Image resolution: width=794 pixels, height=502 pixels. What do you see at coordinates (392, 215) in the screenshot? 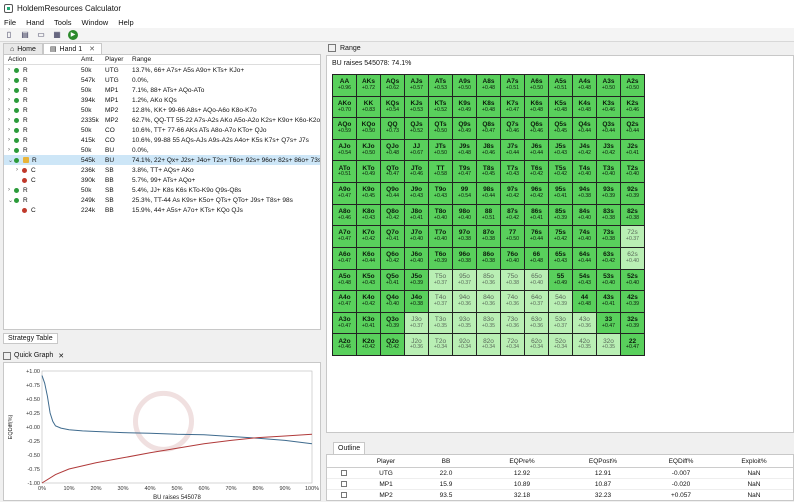
I see `hand-cell: Q8o +0.42` at bounding box center [392, 215].